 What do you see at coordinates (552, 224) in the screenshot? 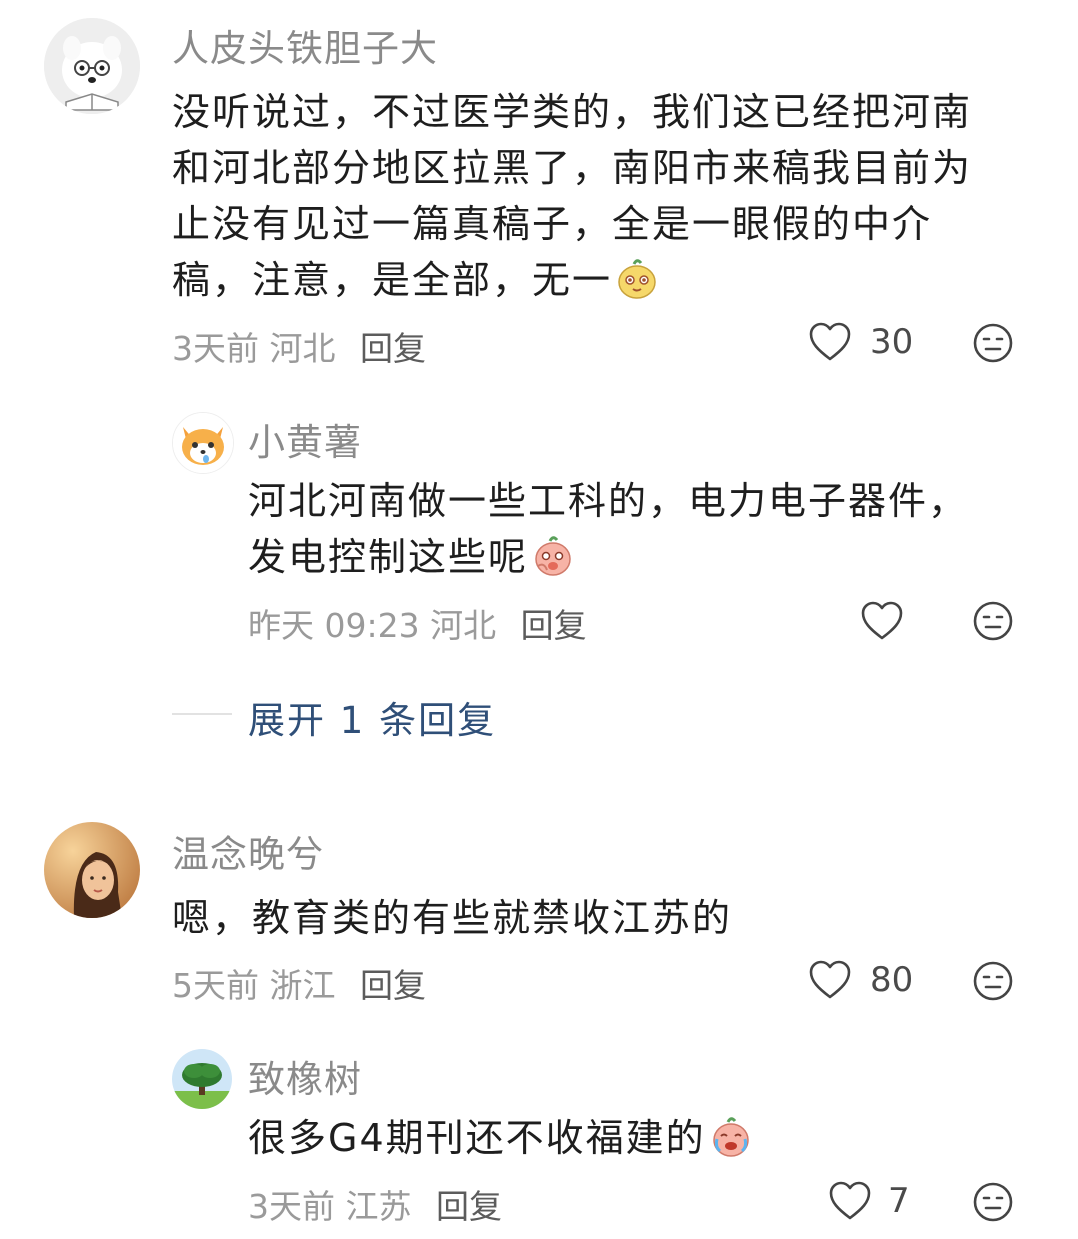
I see `comment-text-line: 止没有见过一篇真稿子，全是一眼假的中介` at bounding box center [552, 224].